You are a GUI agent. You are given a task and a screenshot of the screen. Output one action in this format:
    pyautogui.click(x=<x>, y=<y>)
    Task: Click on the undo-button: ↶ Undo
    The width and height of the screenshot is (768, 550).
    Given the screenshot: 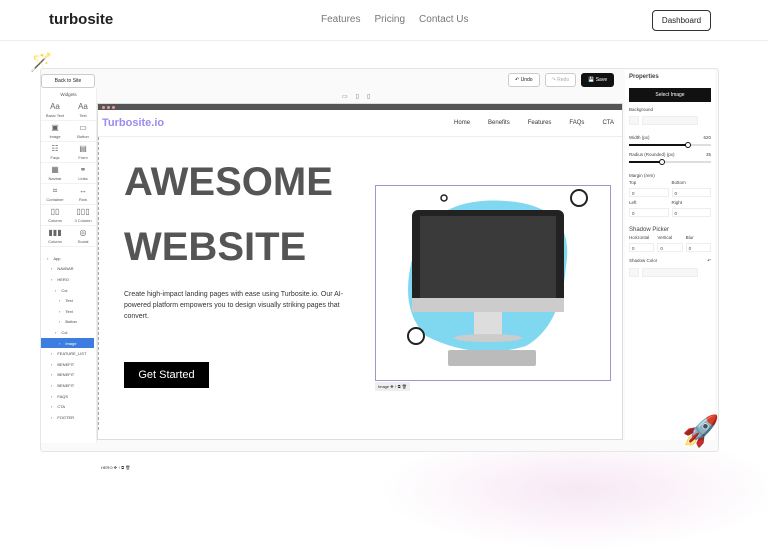 What is the action you would take?
    pyautogui.click(x=524, y=80)
    